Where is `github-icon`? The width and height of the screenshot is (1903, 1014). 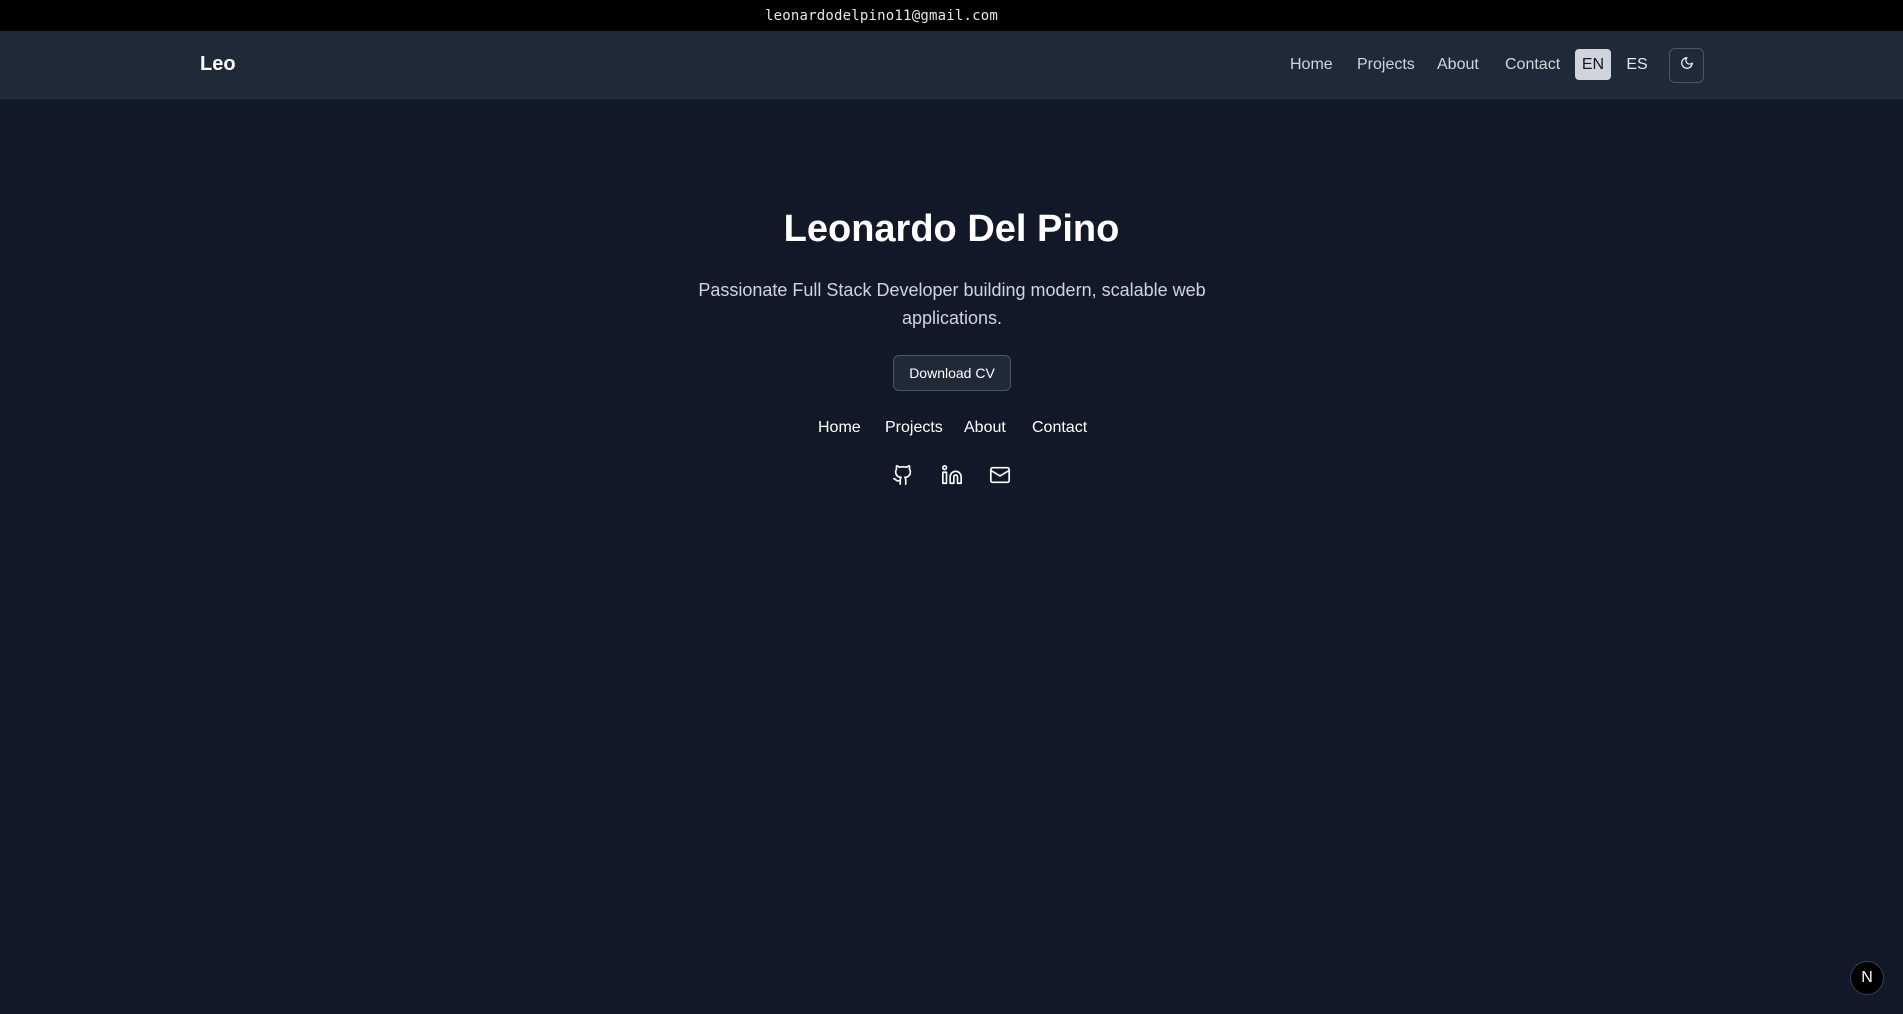 github-icon is located at coordinates (903, 475).